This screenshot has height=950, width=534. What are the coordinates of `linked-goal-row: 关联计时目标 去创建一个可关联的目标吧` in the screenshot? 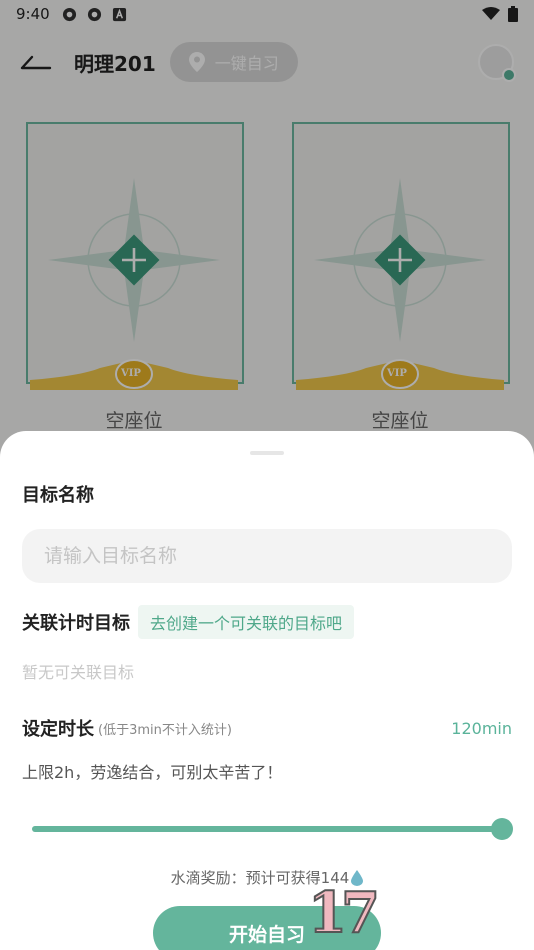 It's located at (267, 622).